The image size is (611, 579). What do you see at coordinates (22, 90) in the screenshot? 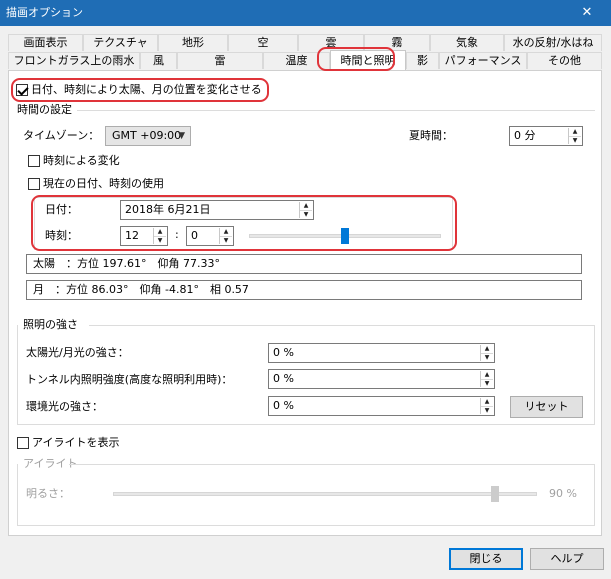
I see `sun-moon-position-checkbox` at bounding box center [22, 90].